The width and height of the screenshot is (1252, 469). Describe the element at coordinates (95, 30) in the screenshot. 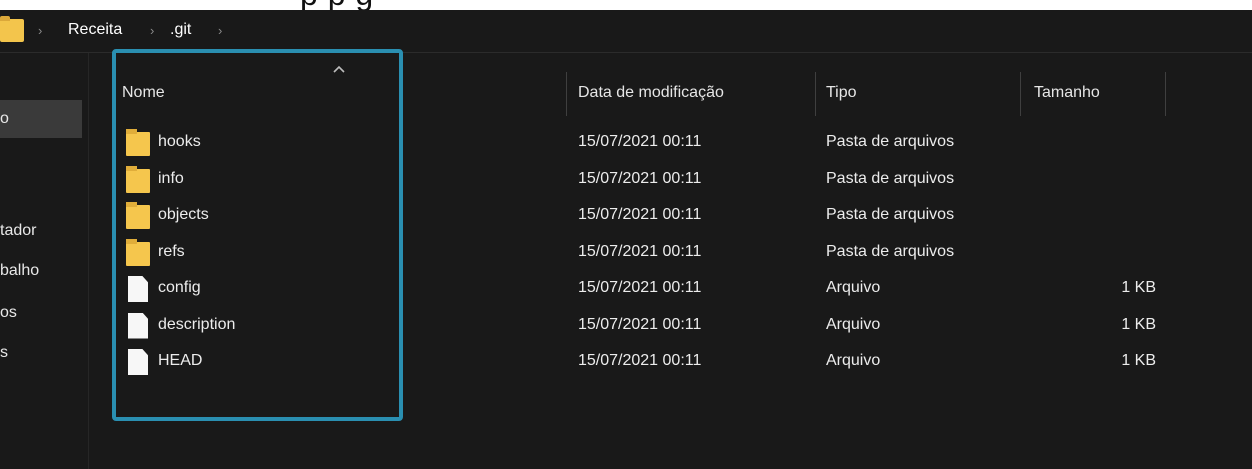

I see `breadcrumb-item-receita: Receita` at that location.